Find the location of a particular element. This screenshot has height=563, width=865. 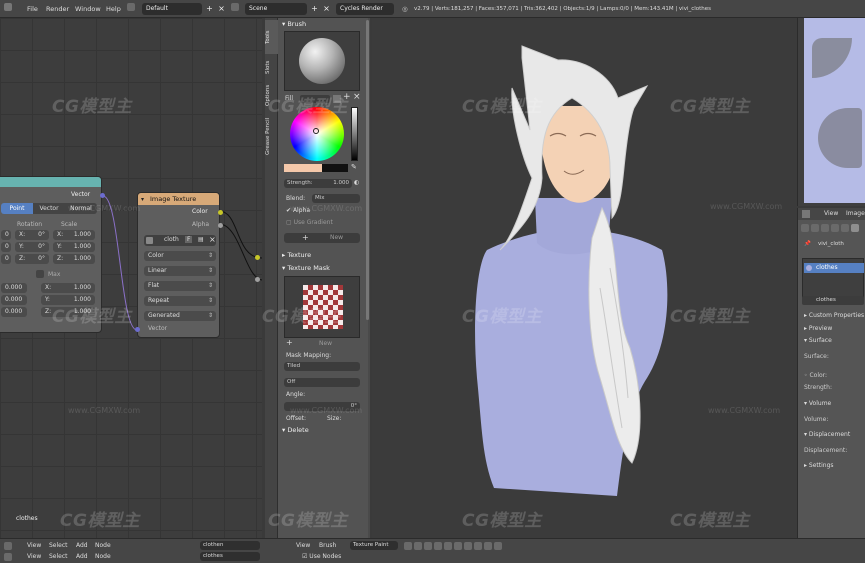

use-gradient-checkbox: ▢ Use Gradient is located at coordinates (309, 222).